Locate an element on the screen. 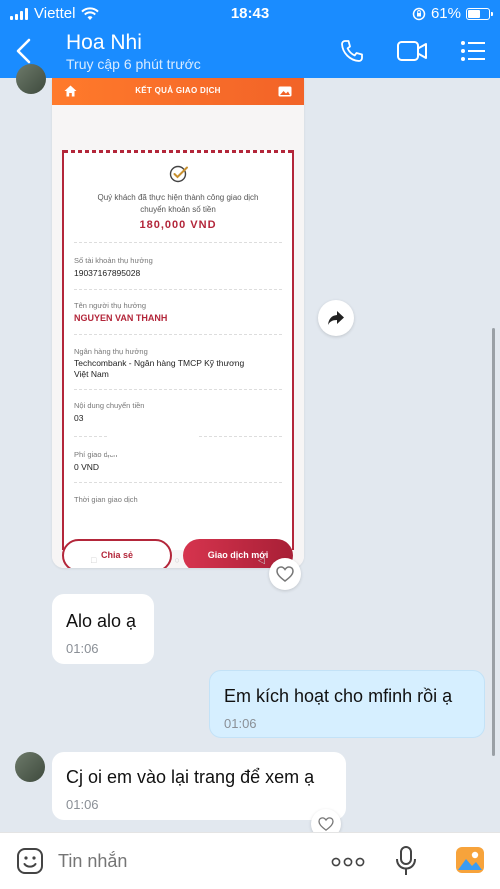 This screenshot has height=889, width=500. field-label: Thời gian giao dịch is located at coordinates (106, 499).